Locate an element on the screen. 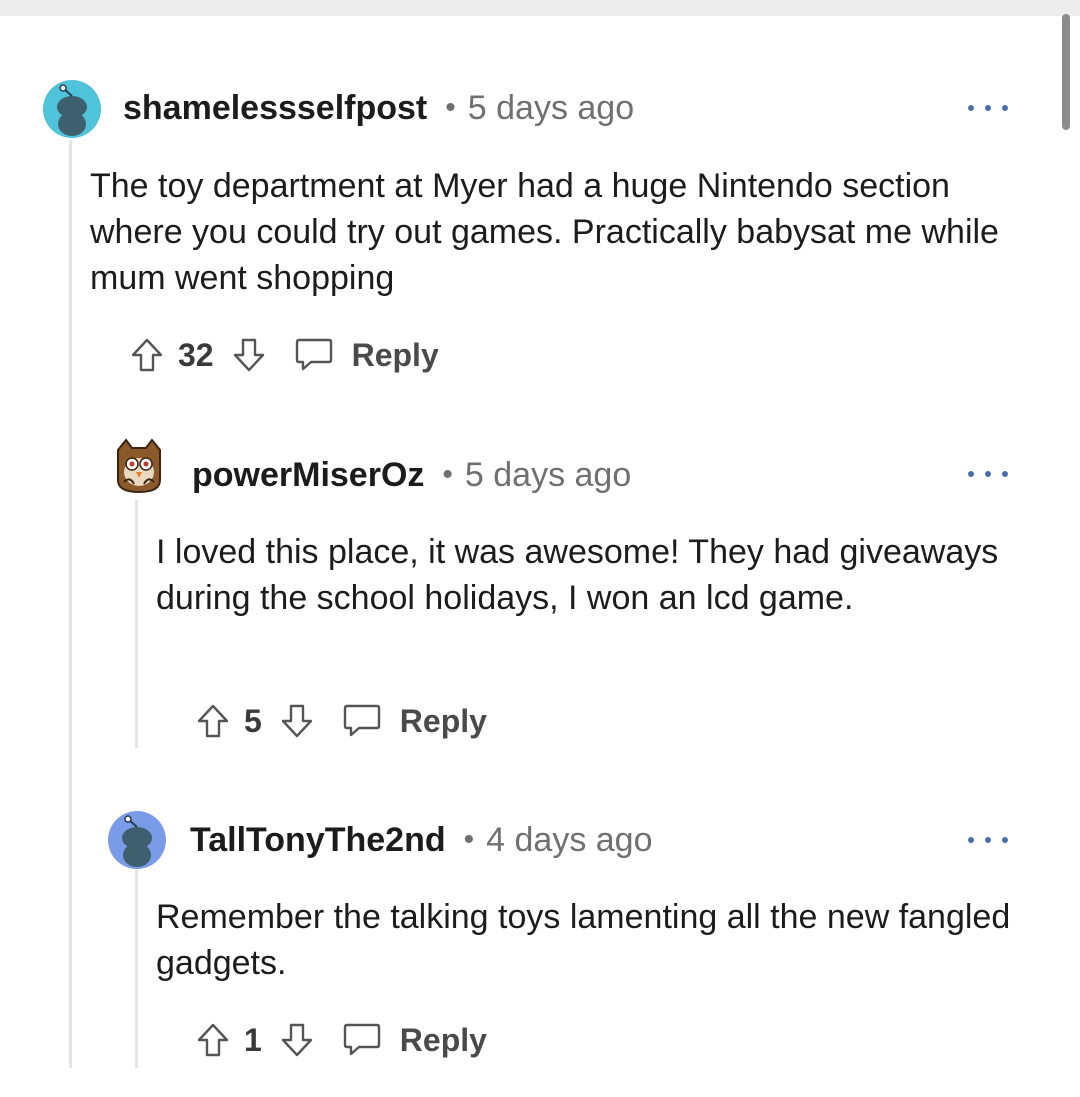 The height and width of the screenshot is (1097, 1080). comment-actions: 1 Reply is located at coordinates (341, 1040).